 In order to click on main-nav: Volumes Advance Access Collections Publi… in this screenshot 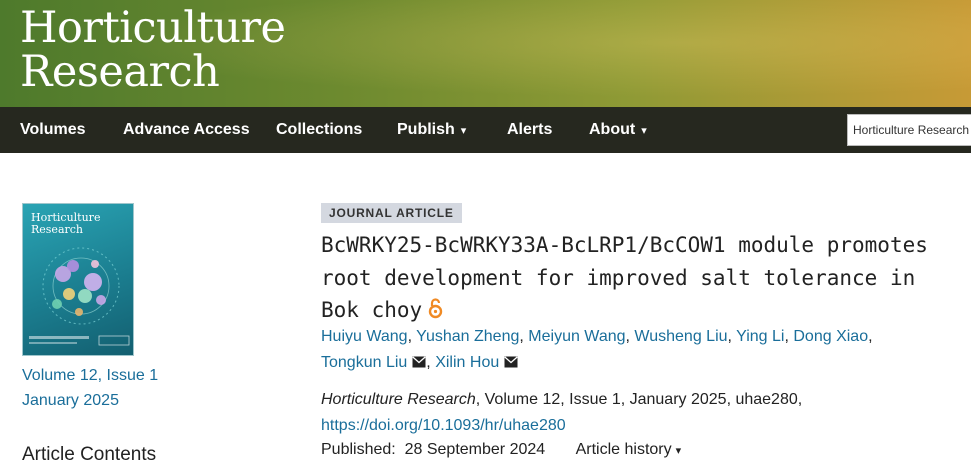, I will do `click(485, 130)`.